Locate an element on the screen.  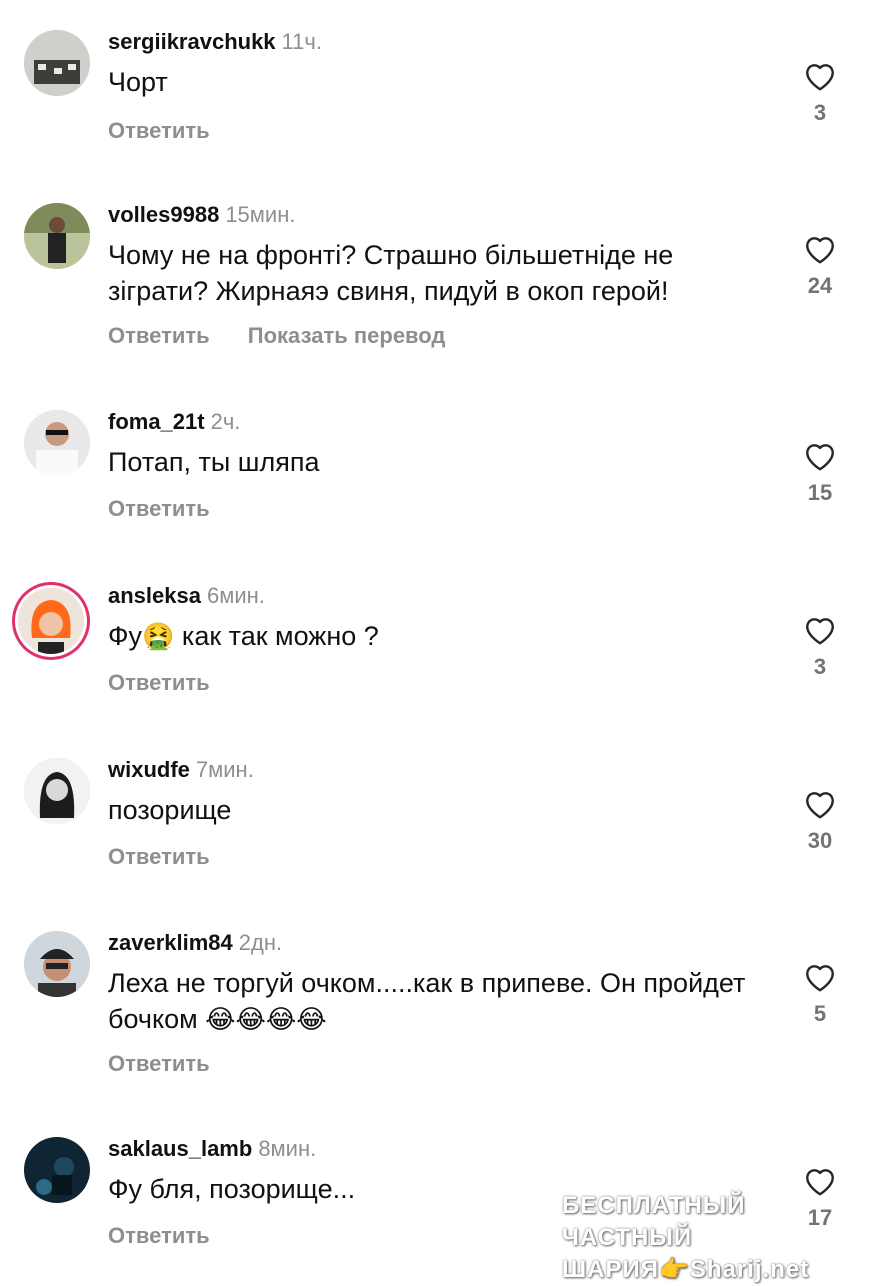
comment-text: Чорт is located at coordinates (138, 82).